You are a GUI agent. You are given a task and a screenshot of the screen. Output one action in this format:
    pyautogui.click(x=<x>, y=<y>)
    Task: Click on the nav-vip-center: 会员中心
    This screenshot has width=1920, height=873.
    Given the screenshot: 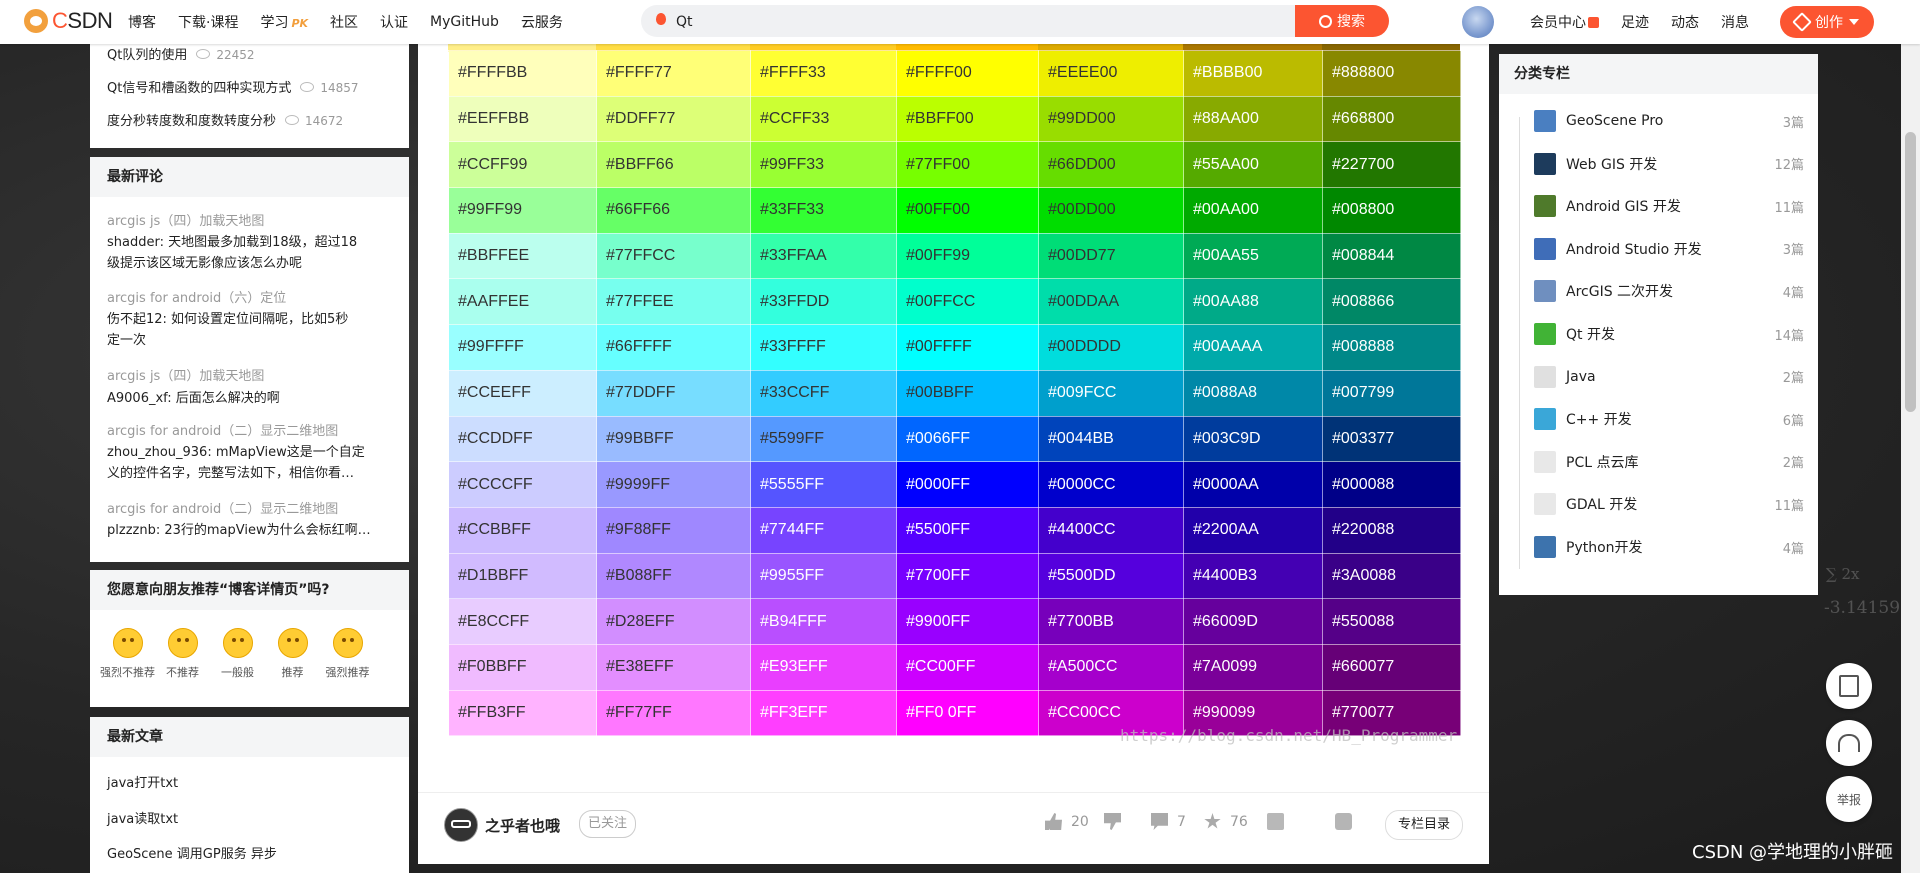 What is the action you would take?
    pyautogui.click(x=1564, y=22)
    